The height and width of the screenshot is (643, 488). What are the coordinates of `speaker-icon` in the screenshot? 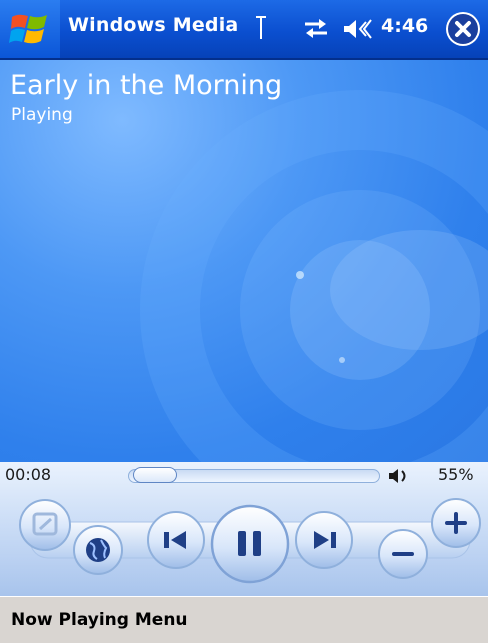 It's located at (400, 476).